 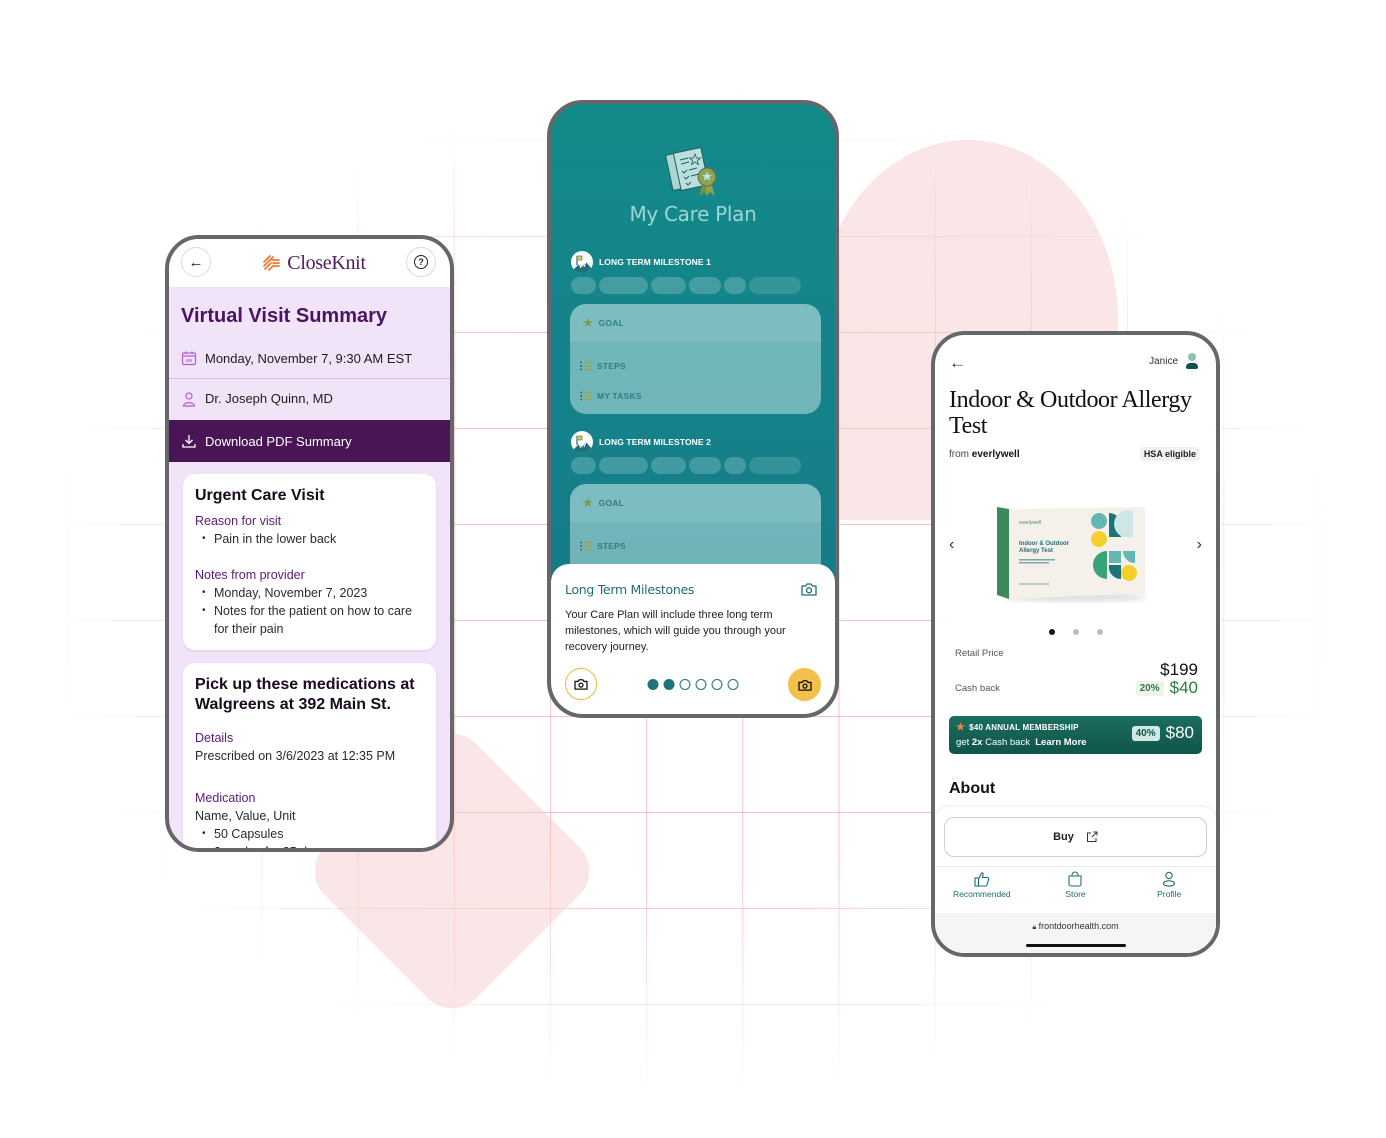 What do you see at coordinates (245, 816) in the screenshot?
I see `medication-text: Name, Value, Unit` at bounding box center [245, 816].